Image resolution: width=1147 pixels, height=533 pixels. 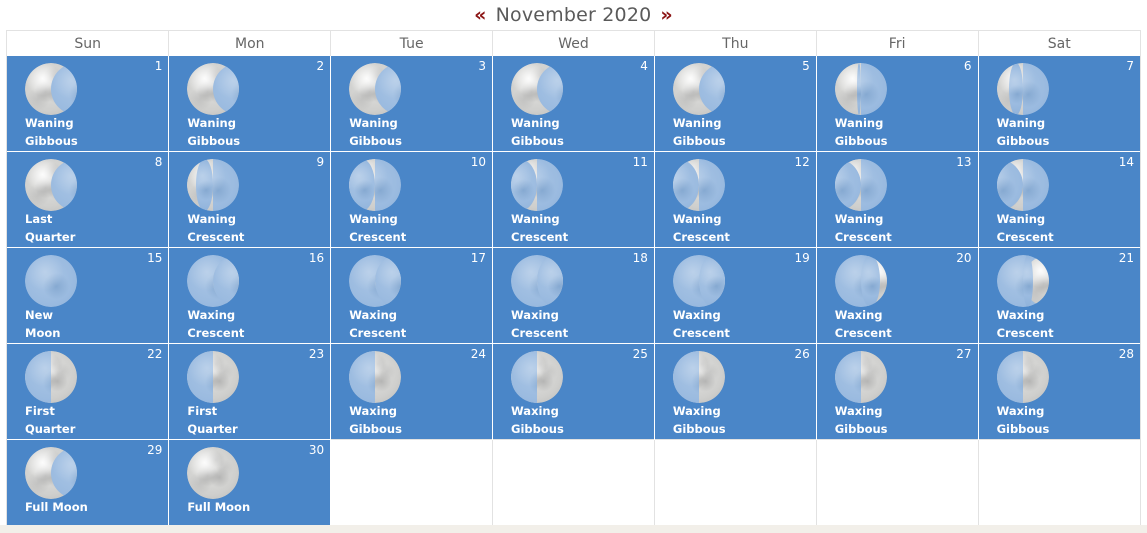 I want to click on day-number: 30, so click(x=316, y=450).